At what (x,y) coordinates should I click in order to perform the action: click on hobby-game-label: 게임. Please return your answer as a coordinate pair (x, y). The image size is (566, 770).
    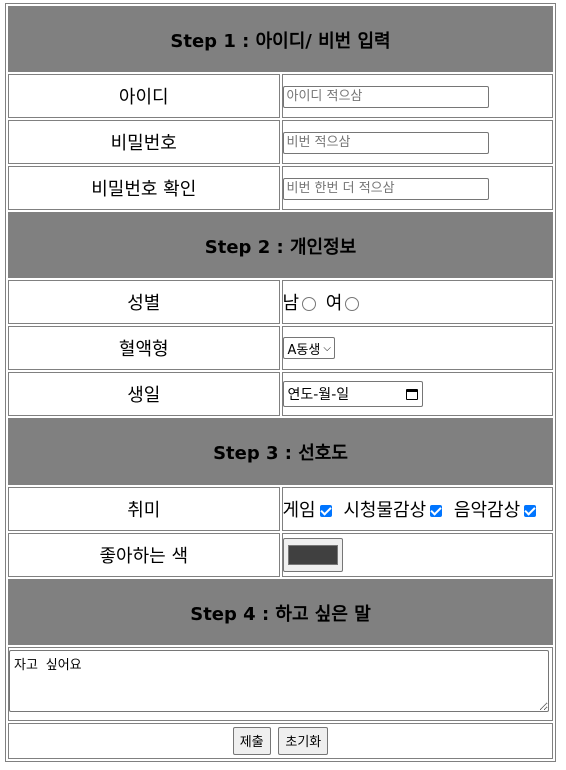
    Looking at the image, I should click on (299, 510).